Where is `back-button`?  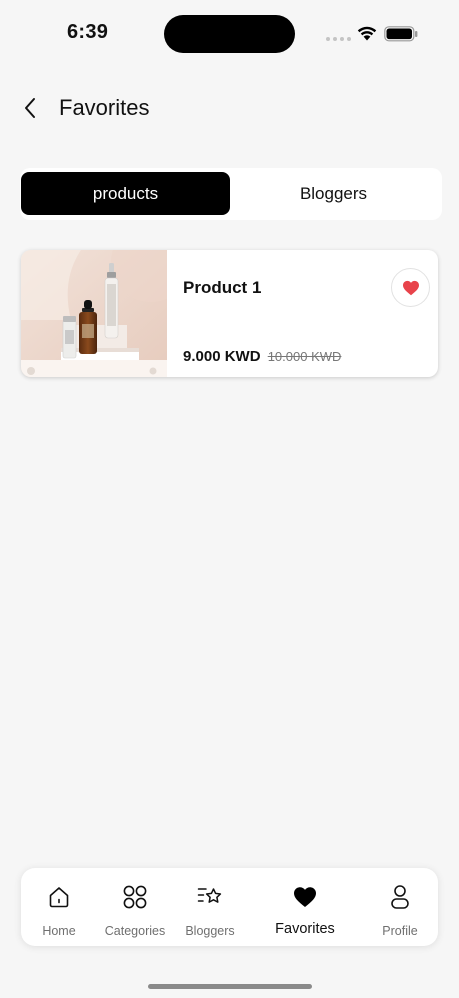 back-button is located at coordinates (30, 108).